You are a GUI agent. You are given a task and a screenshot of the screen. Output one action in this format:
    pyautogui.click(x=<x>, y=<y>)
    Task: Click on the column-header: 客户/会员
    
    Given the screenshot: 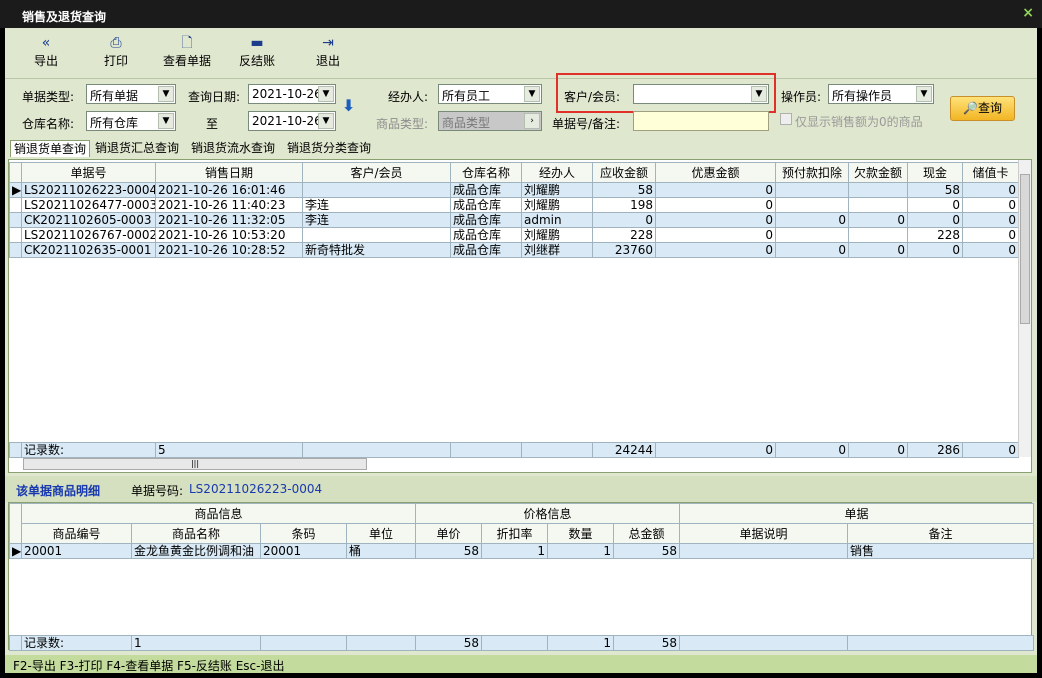 What is the action you would take?
    pyautogui.click(x=376, y=172)
    